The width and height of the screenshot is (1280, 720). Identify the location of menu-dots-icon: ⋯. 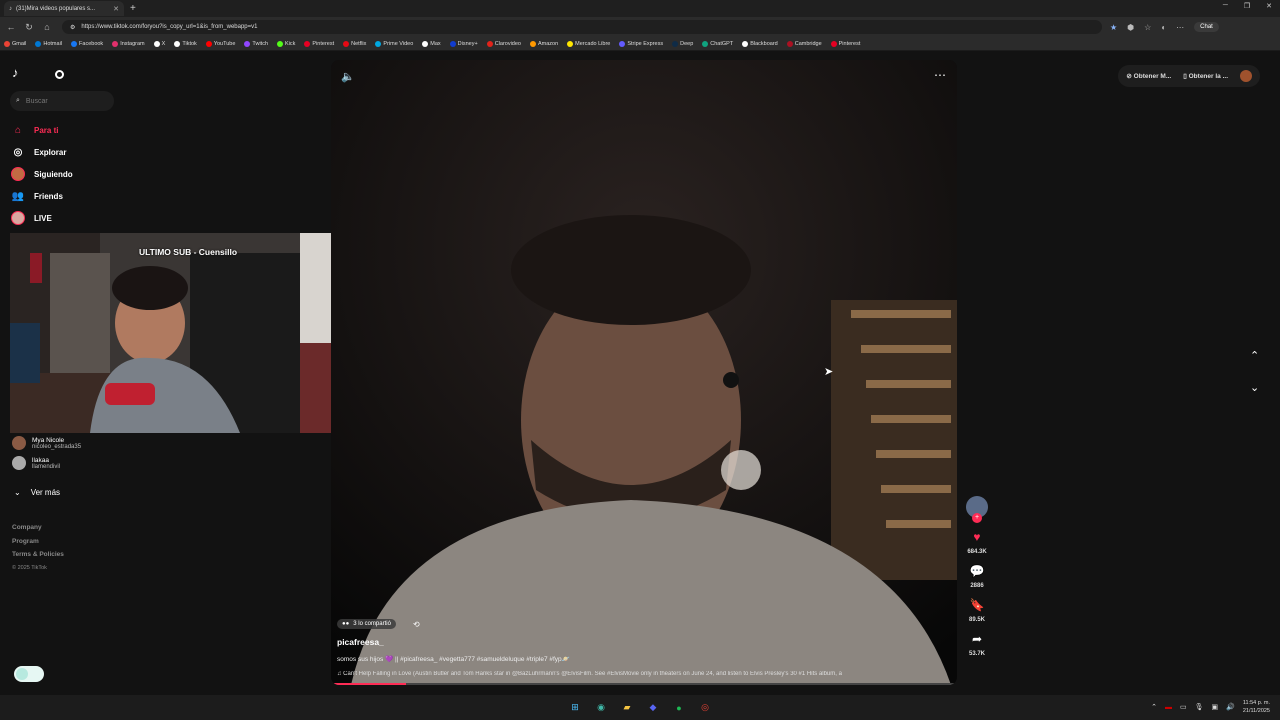
(1180, 27).